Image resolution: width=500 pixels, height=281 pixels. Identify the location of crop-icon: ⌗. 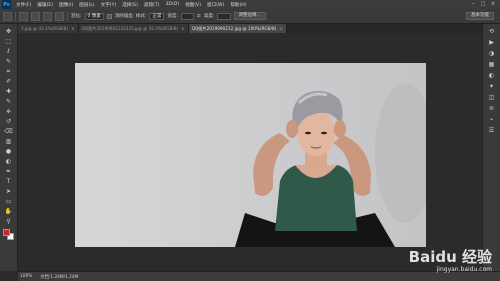
(8, 71).